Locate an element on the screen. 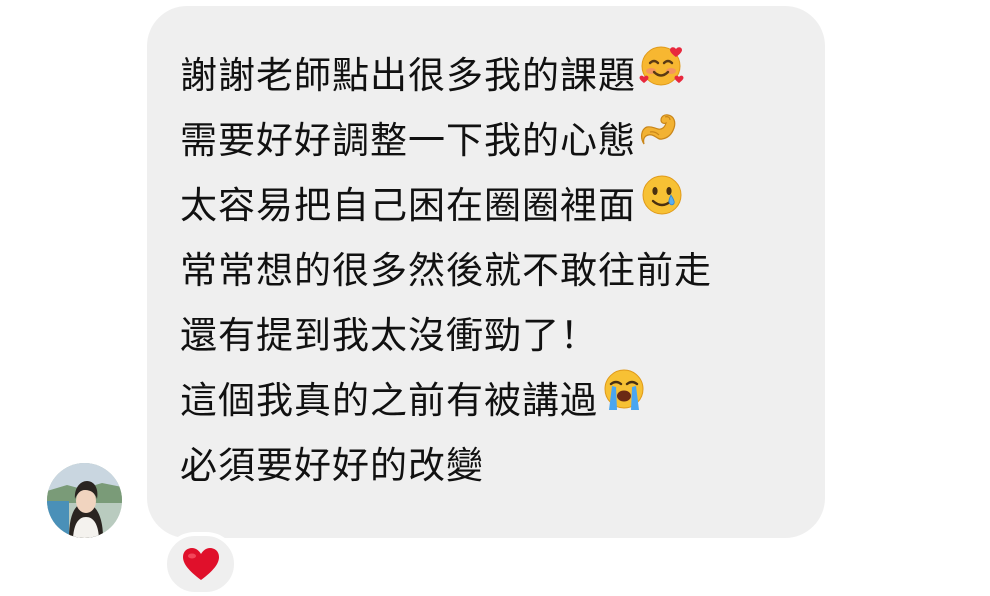  message-line-4: 常常想的很多然後就不敢往前走 is located at coordinates (446, 270).